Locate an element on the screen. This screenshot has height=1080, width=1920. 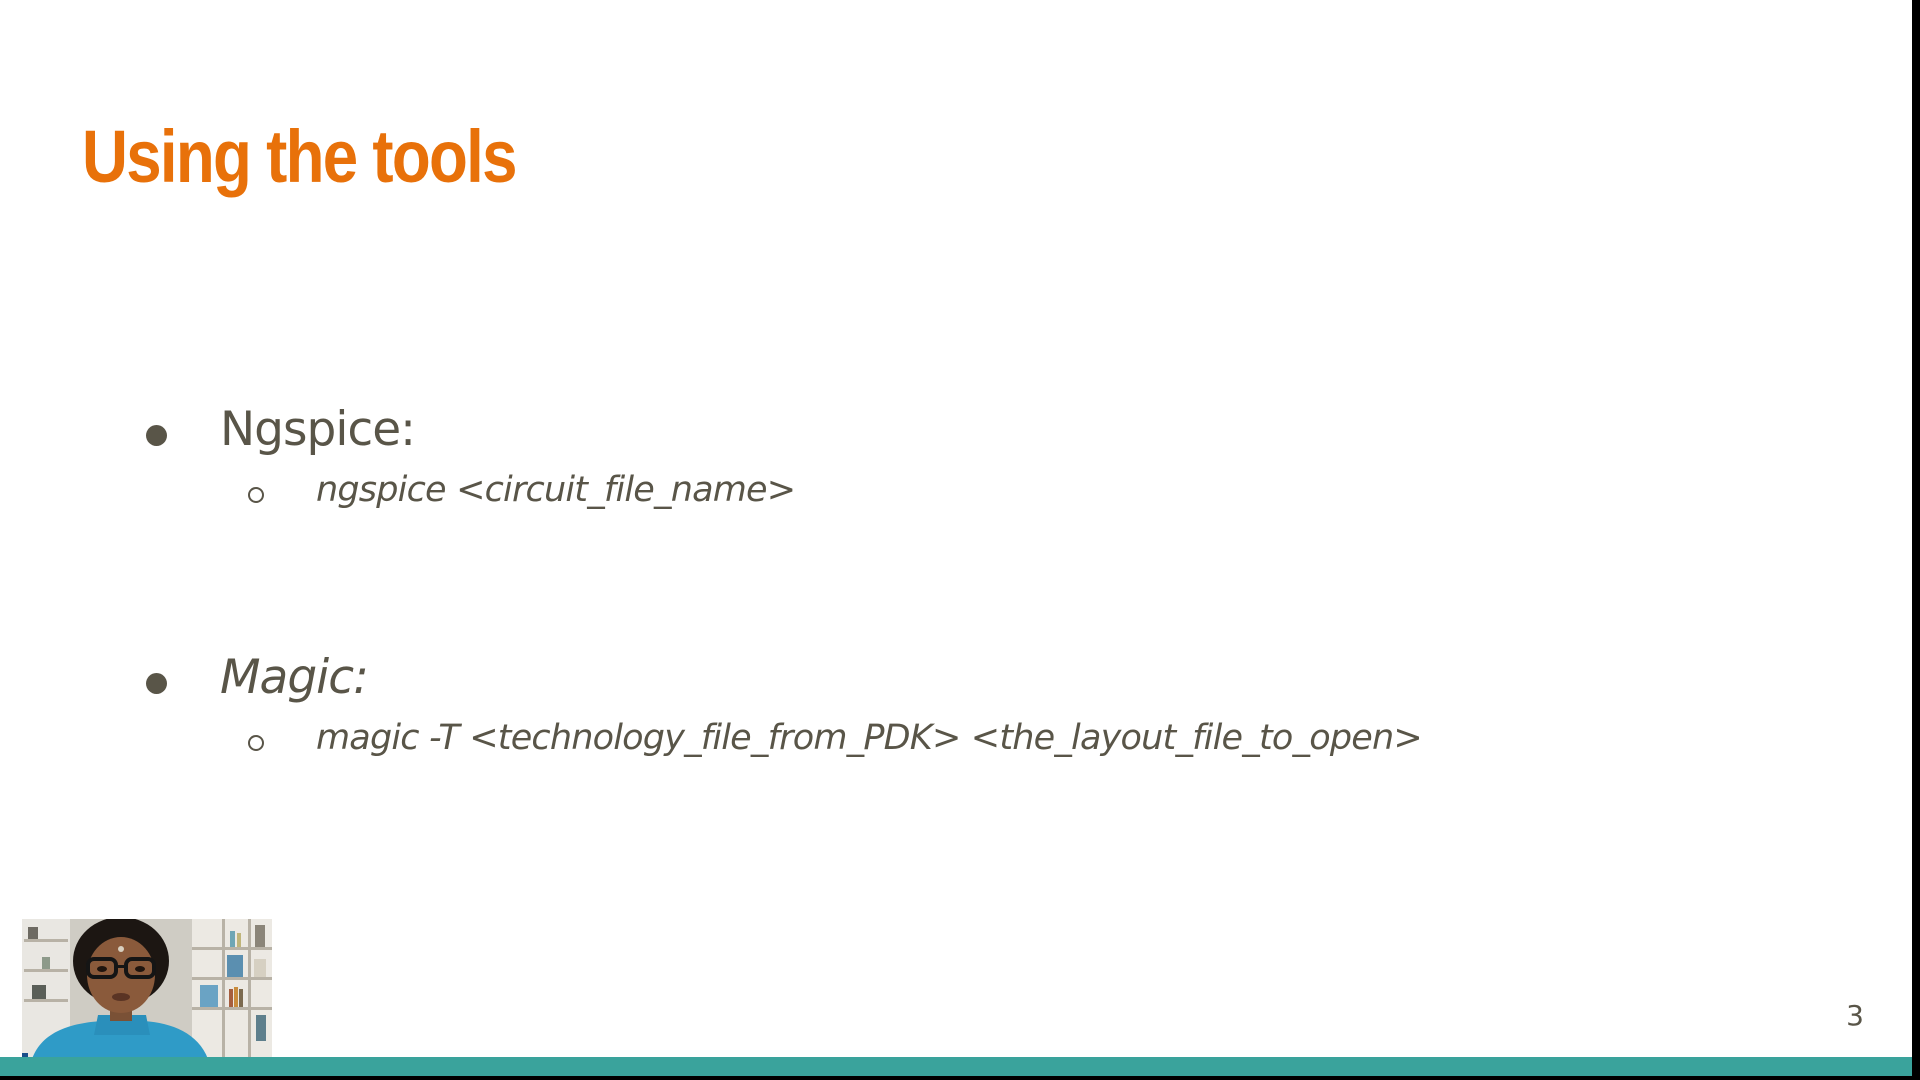
section-label-ngspice: Ngspice: is located at coordinates (318, 429).